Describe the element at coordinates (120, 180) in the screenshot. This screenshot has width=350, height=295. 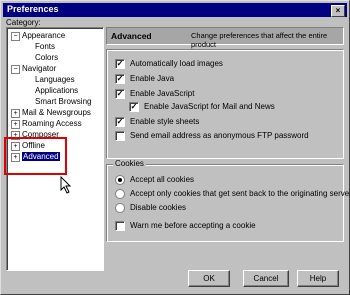
I see `radio-accept-all-cookies` at that location.